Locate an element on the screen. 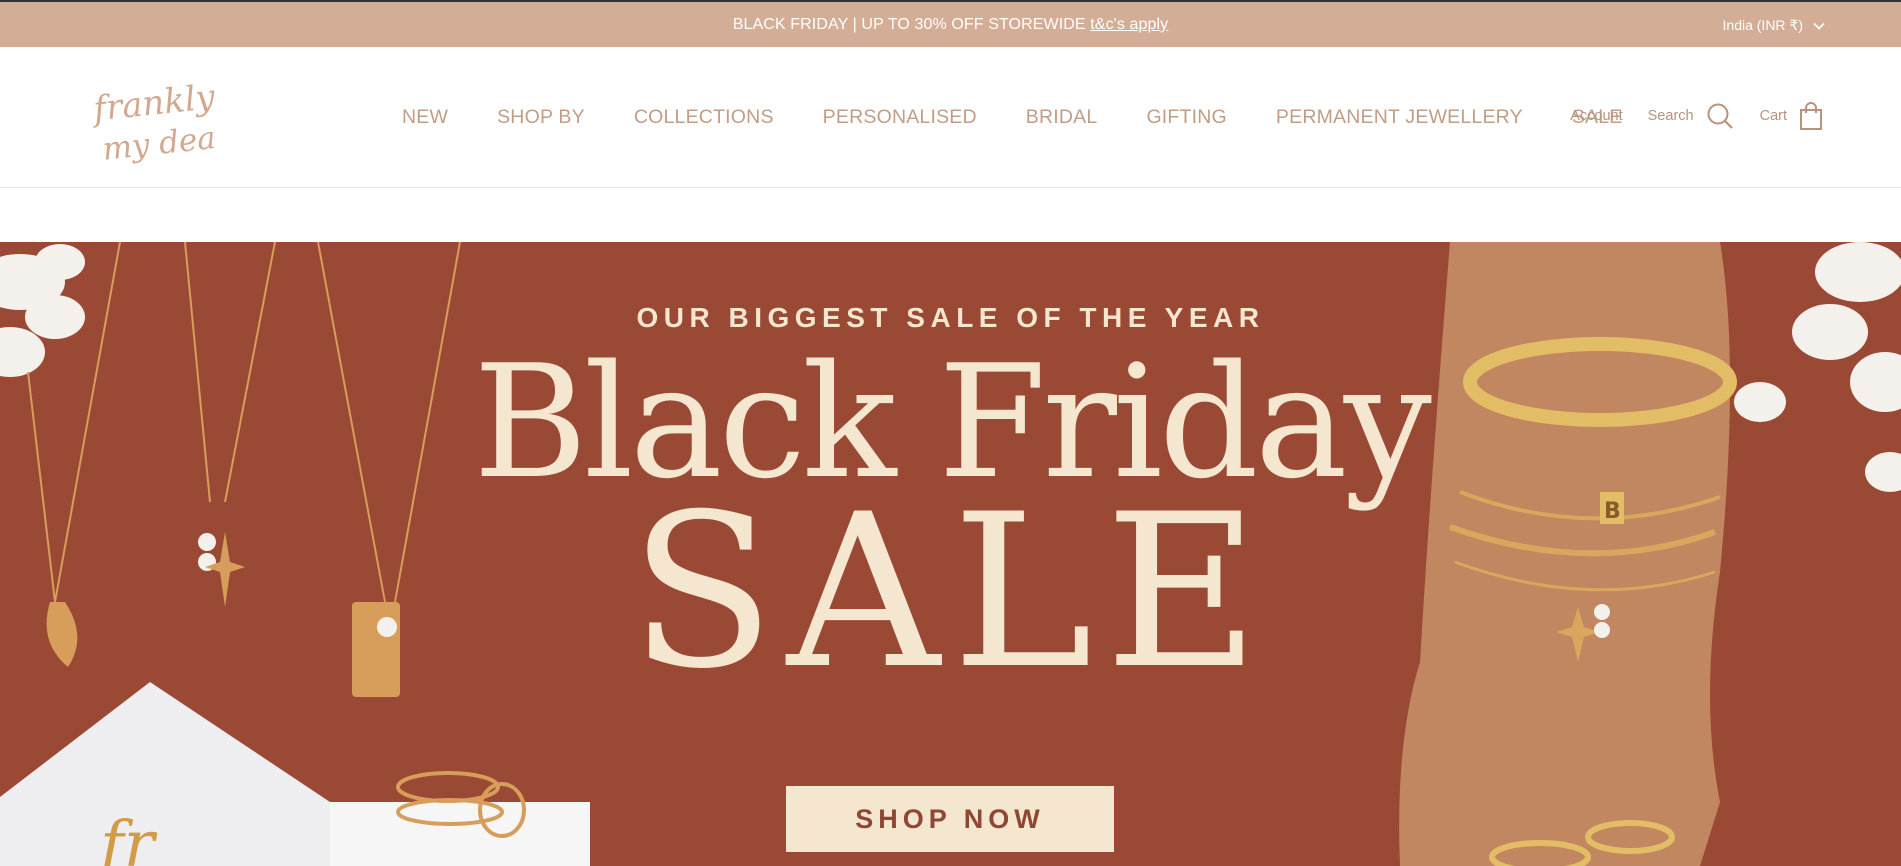 The width and height of the screenshot is (1901, 866). nav-gifting: GIFTING is located at coordinates (1186, 117).